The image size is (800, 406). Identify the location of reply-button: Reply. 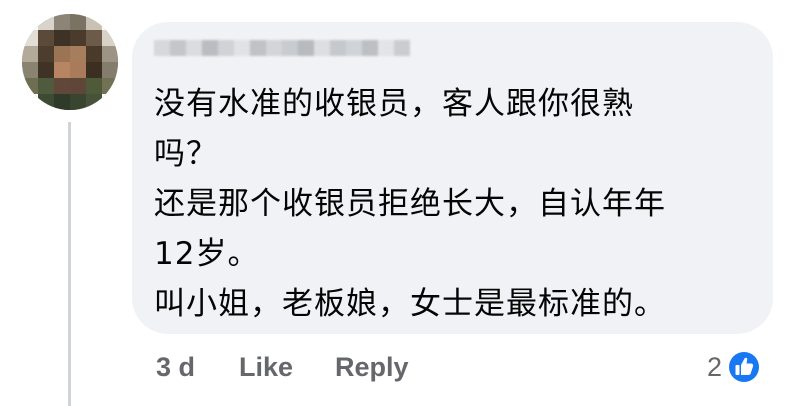
(372, 367).